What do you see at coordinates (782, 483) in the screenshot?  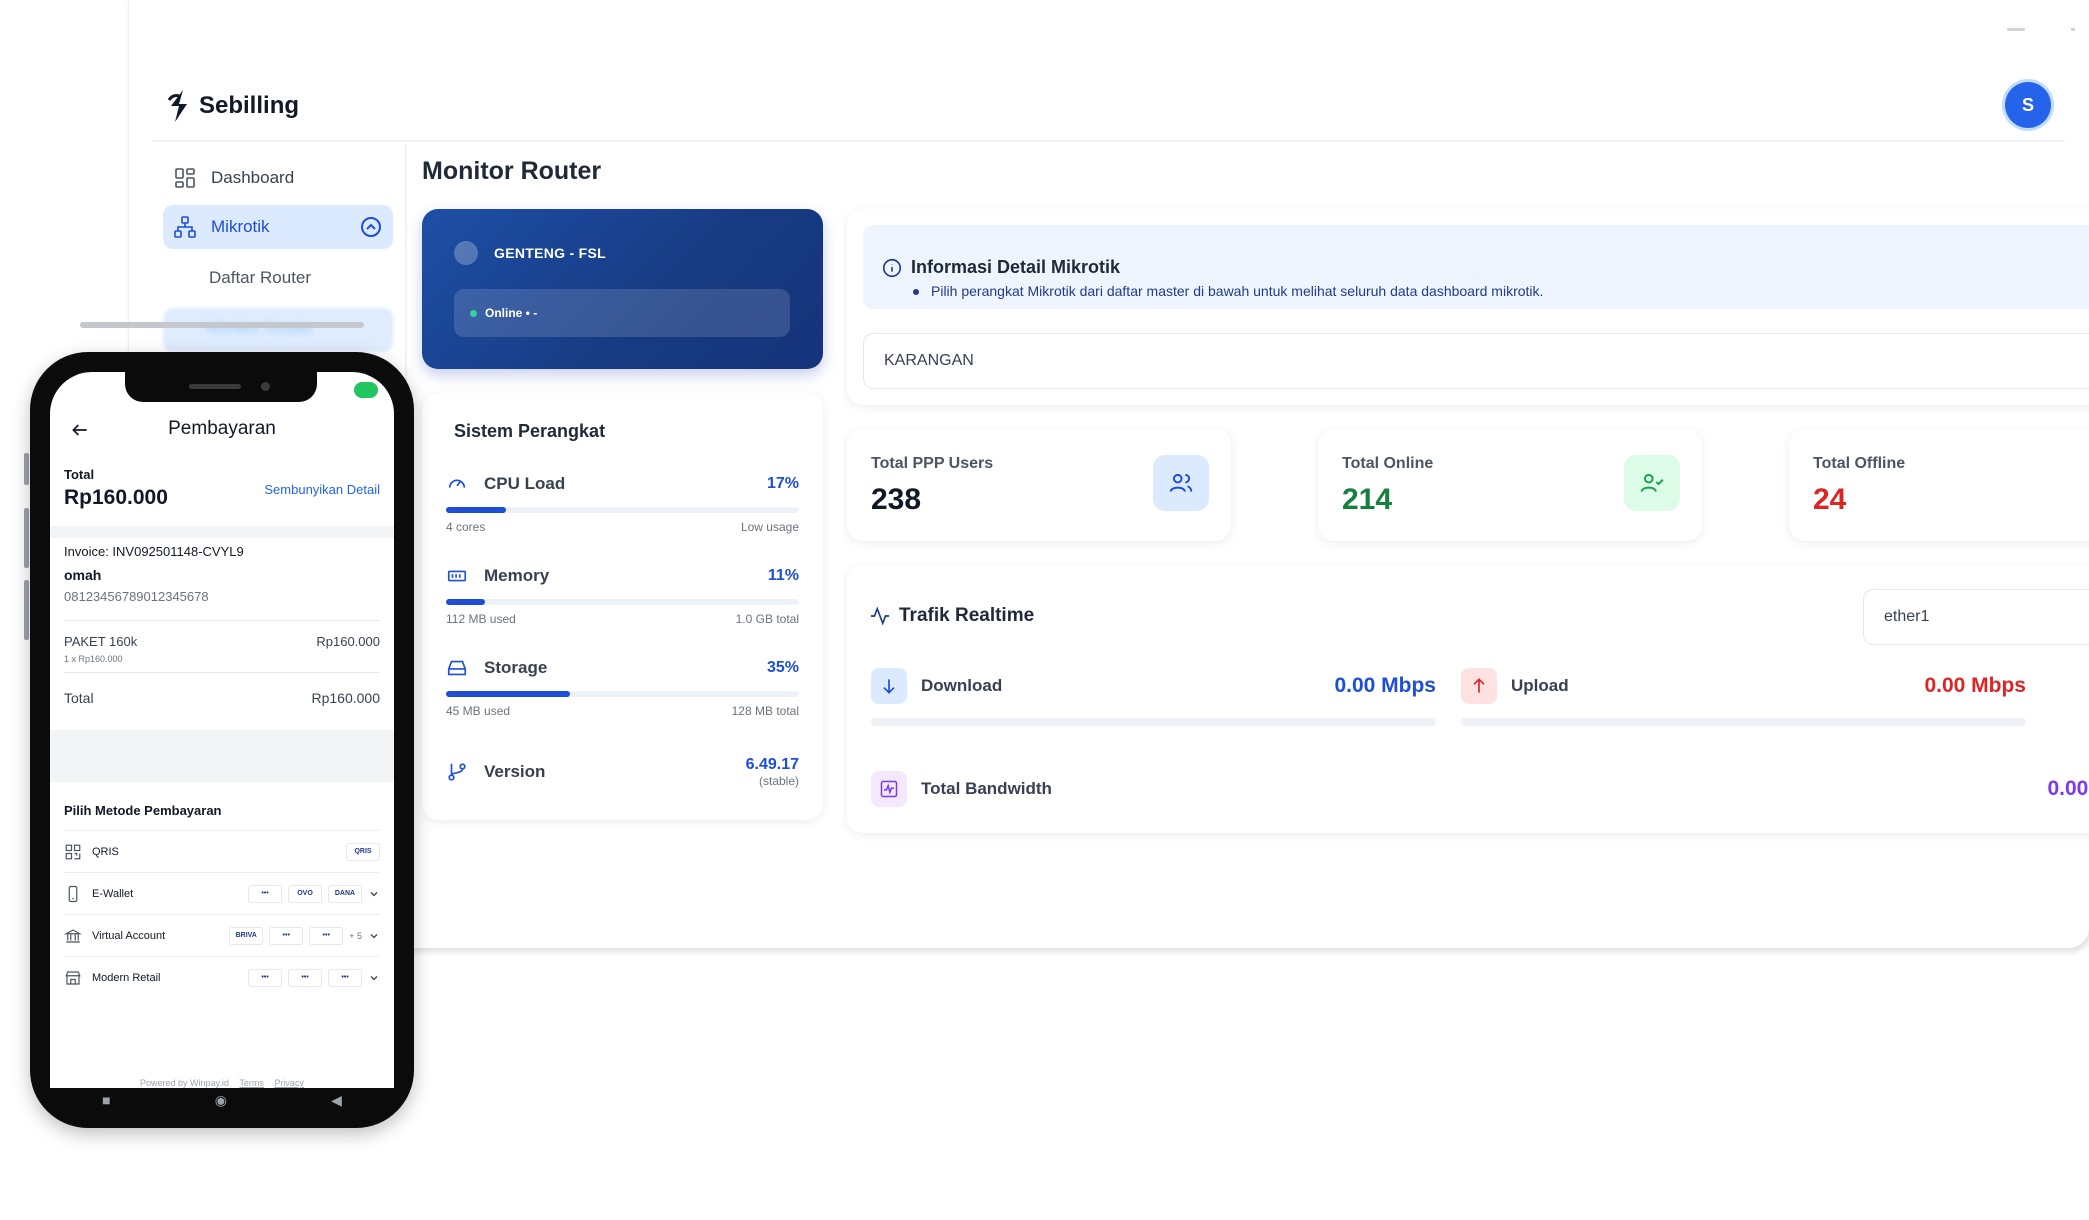 I see `cpu-percent: 17%` at bounding box center [782, 483].